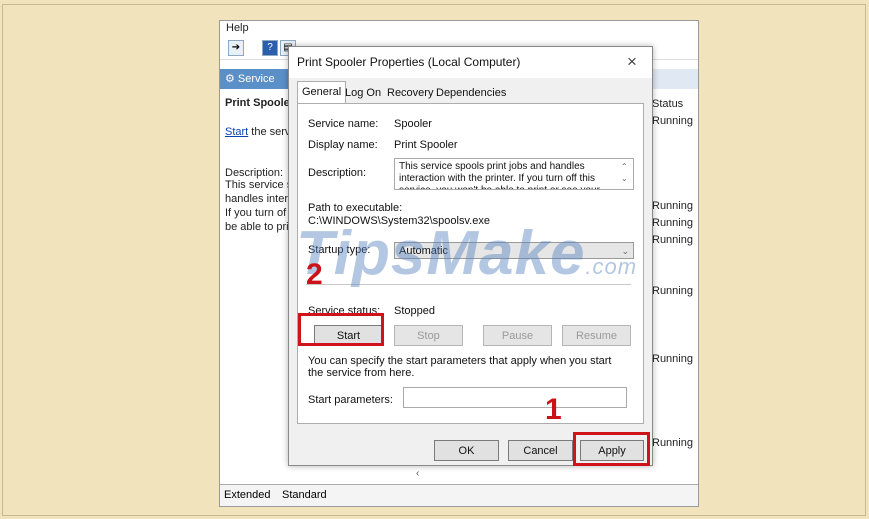  What do you see at coordinates (596, 335) in the screenshot?
I see `resume-button: Resume` at bounding box center [596, 335].